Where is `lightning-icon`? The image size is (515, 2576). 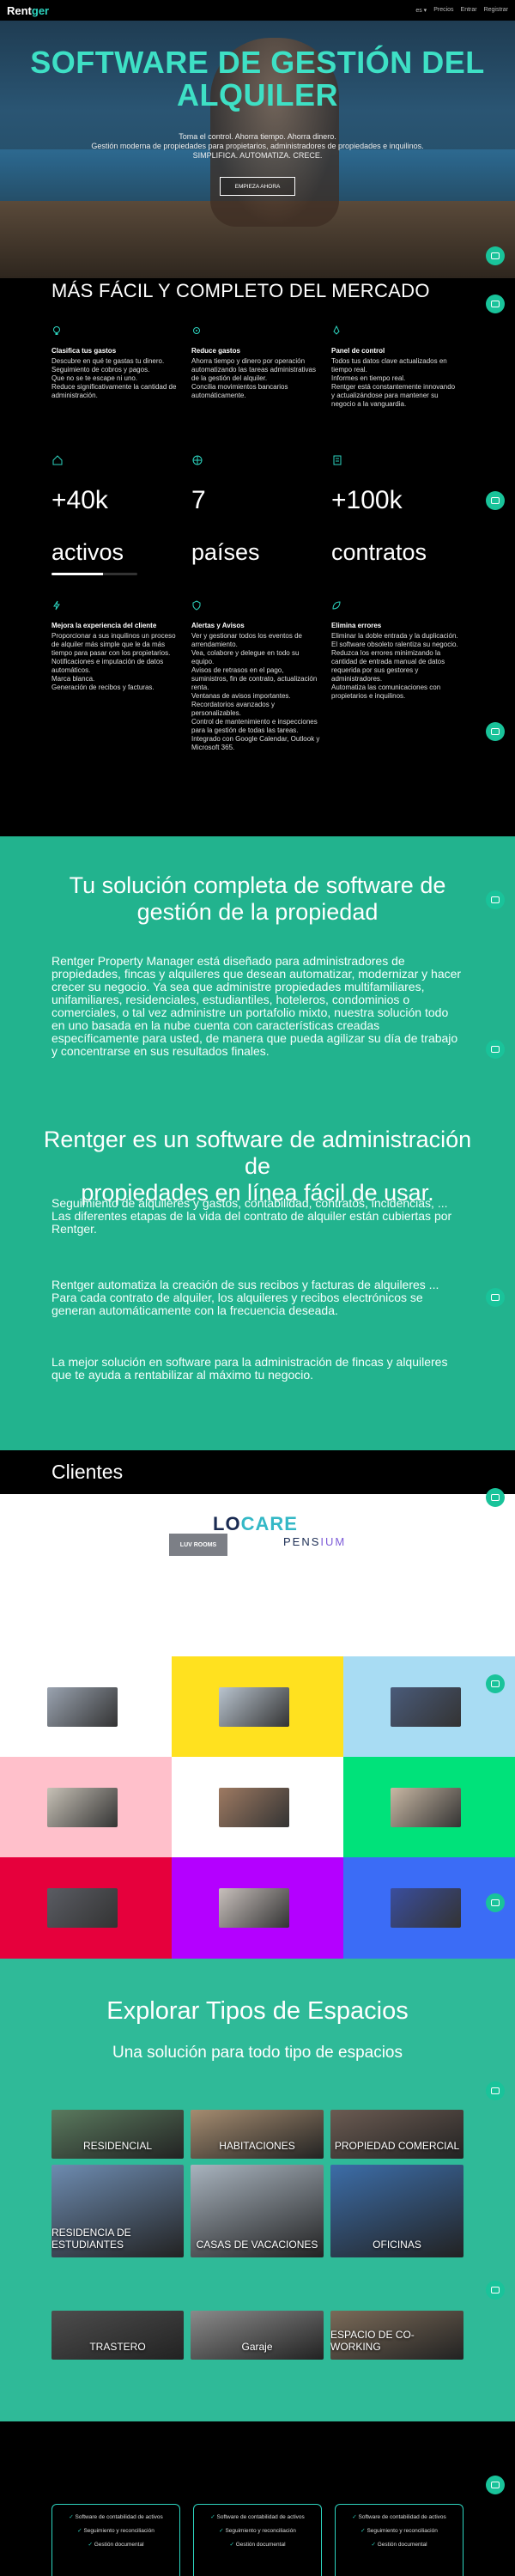 lightning-icon is located at coordinates (56, 605).